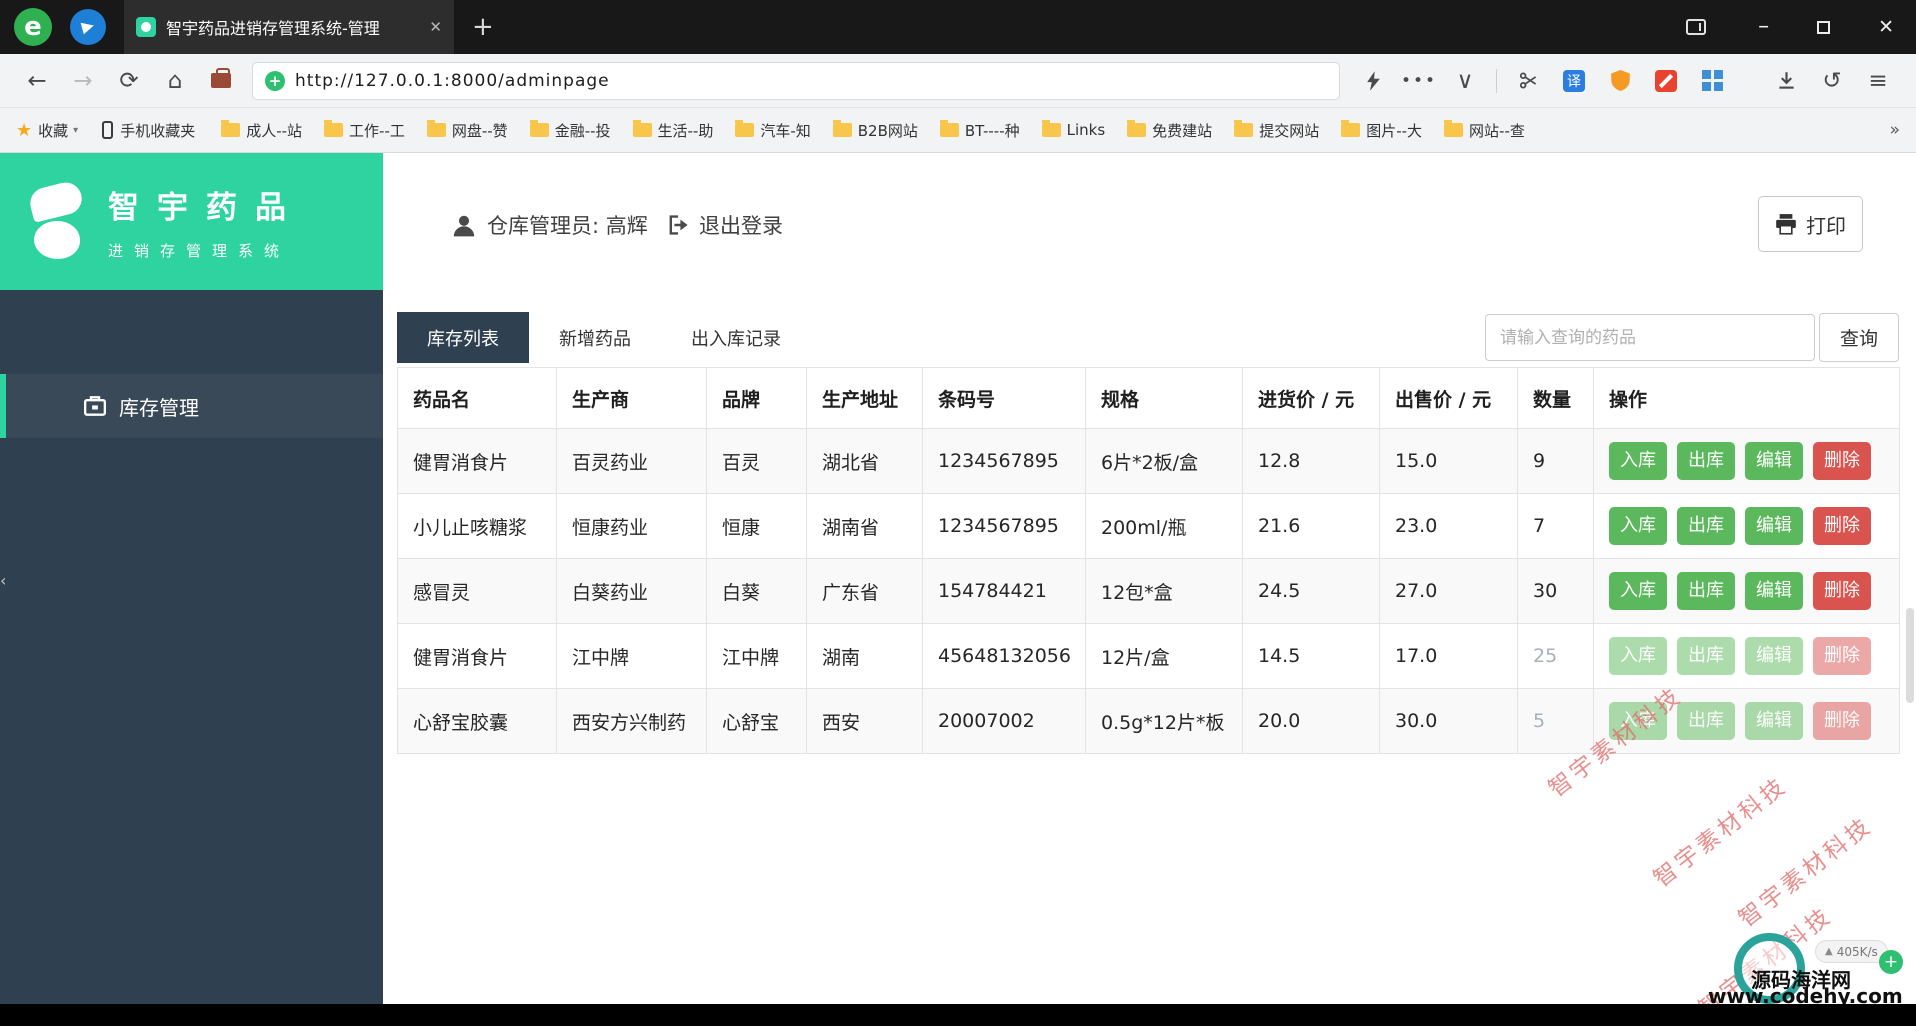  I want to click on bookmark-folder-label: 工作--工, so click(377, 130).